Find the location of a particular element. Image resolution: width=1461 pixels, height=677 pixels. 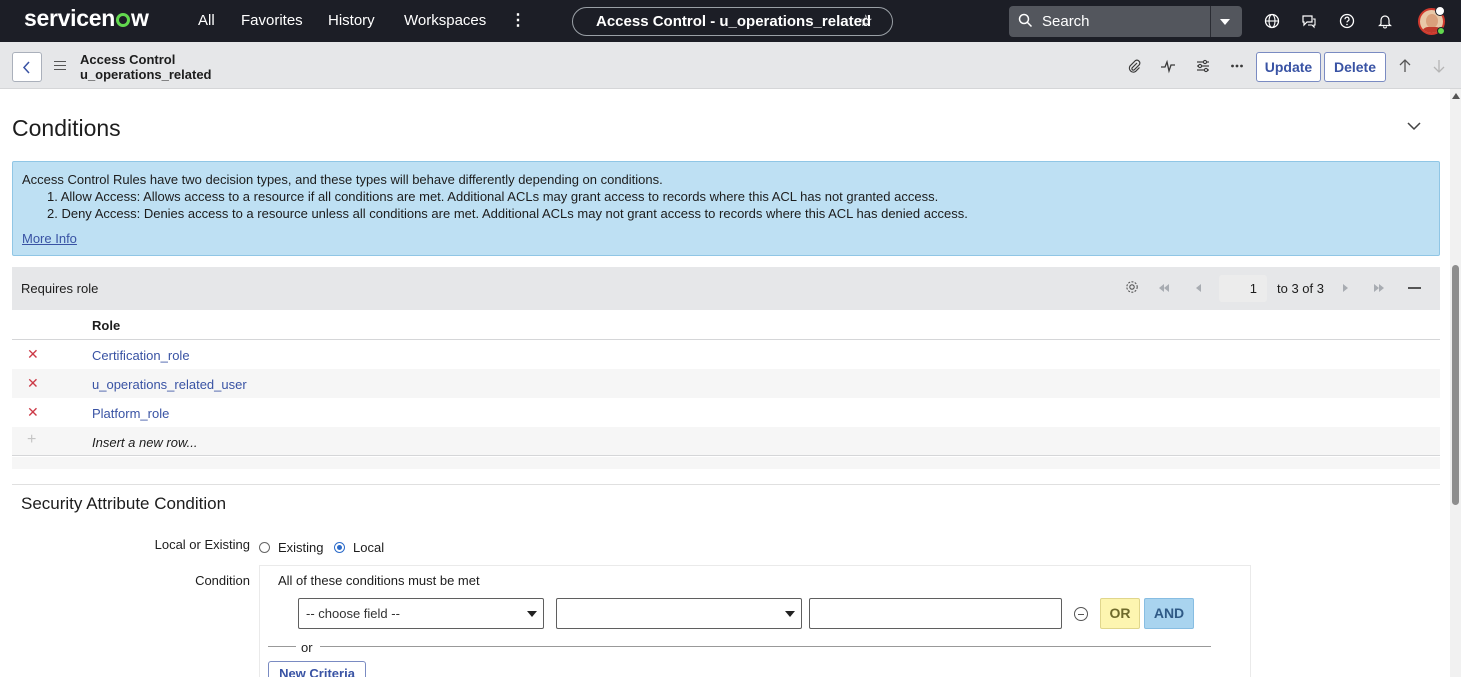

role-column-label: Role is located at coordinates (106, 325).